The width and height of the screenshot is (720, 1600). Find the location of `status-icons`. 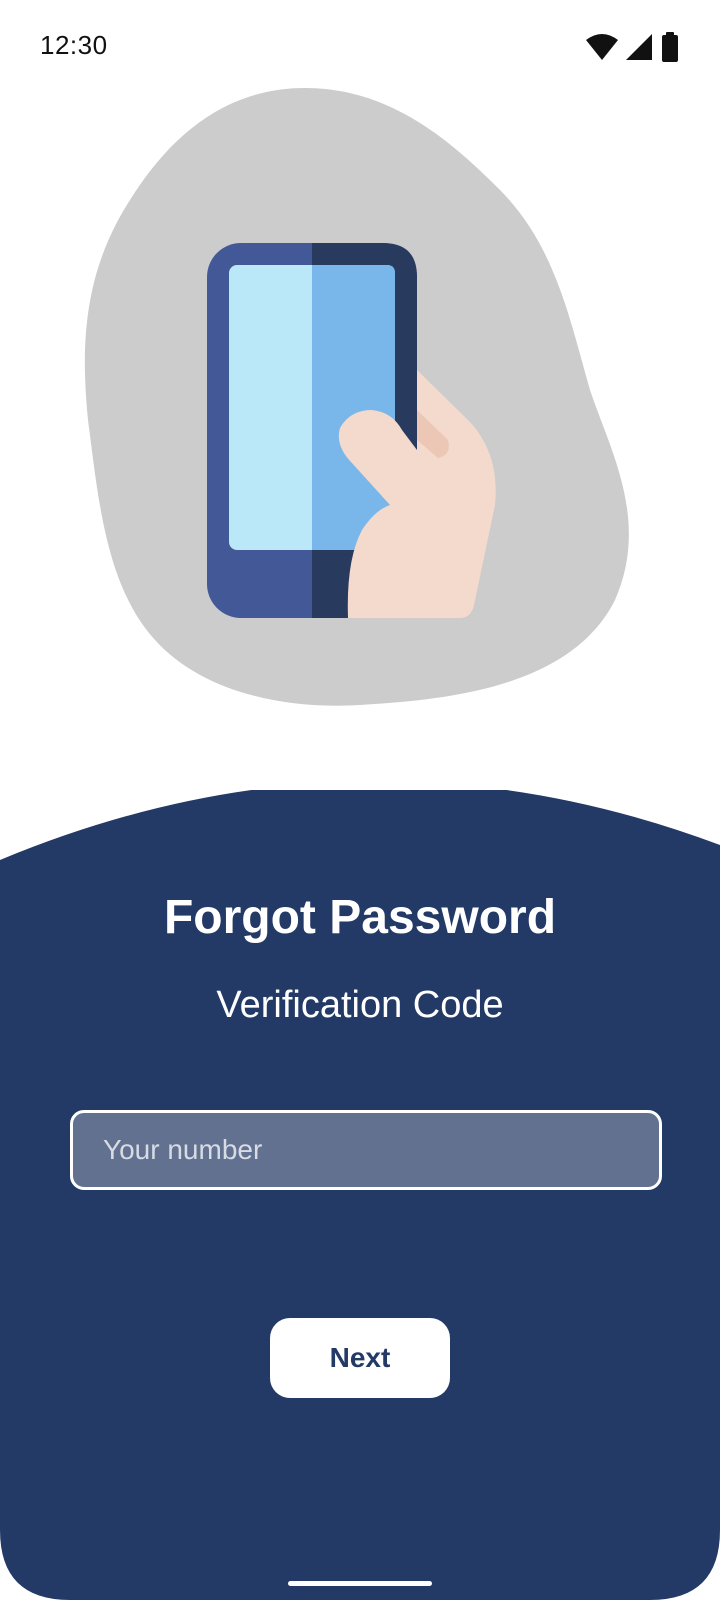

status-icons is located at coordinates (633, 47).